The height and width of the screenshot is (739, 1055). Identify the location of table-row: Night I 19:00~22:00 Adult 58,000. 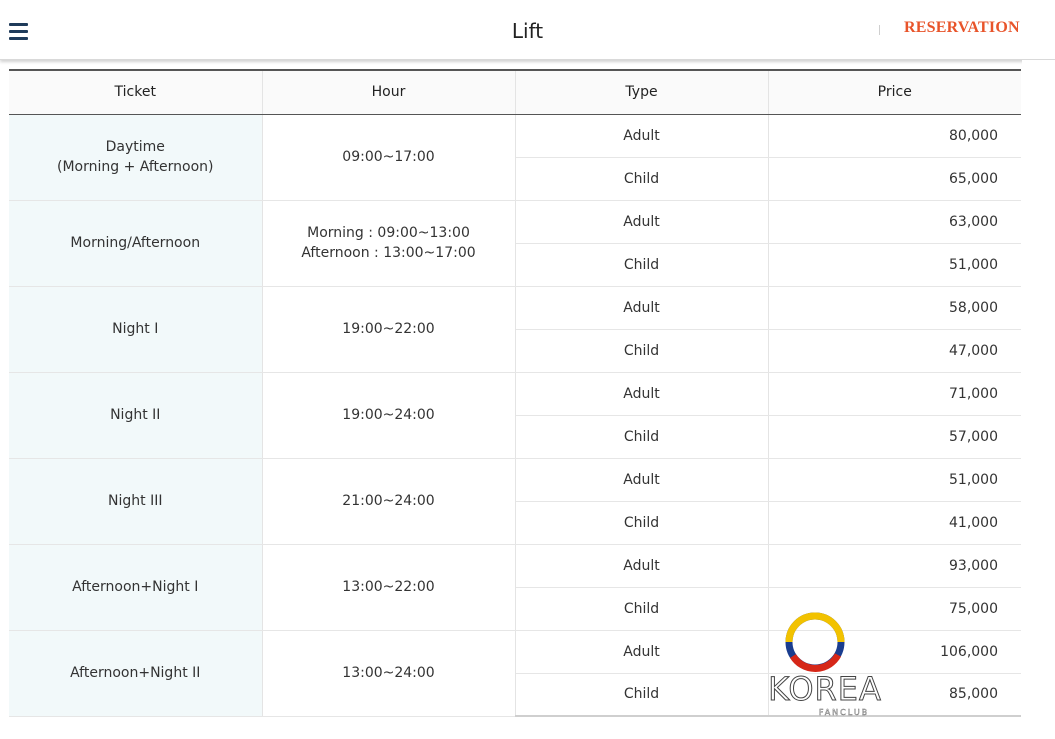
(515, 329).